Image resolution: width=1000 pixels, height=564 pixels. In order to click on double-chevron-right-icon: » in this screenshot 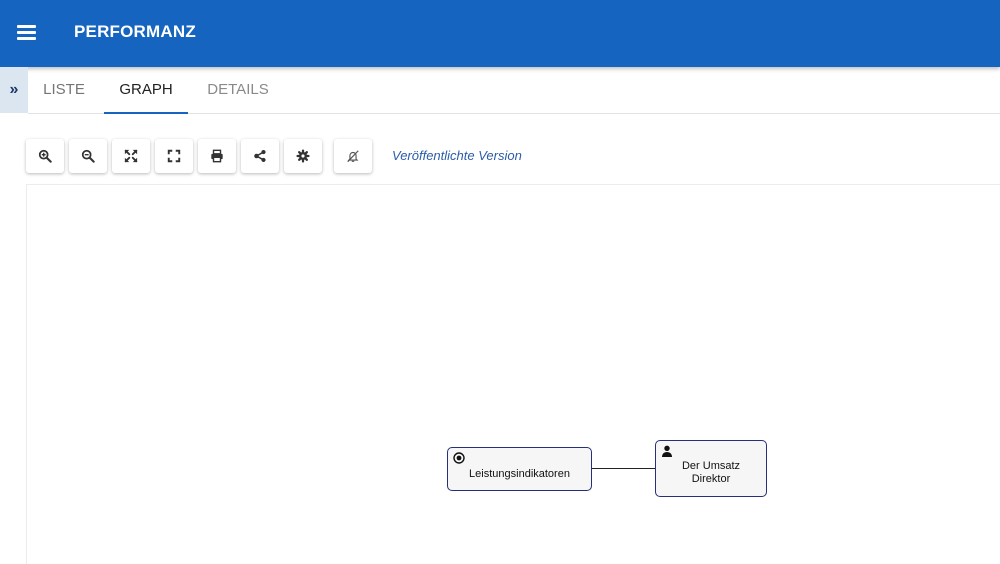, I will do `click(14, 89)`.